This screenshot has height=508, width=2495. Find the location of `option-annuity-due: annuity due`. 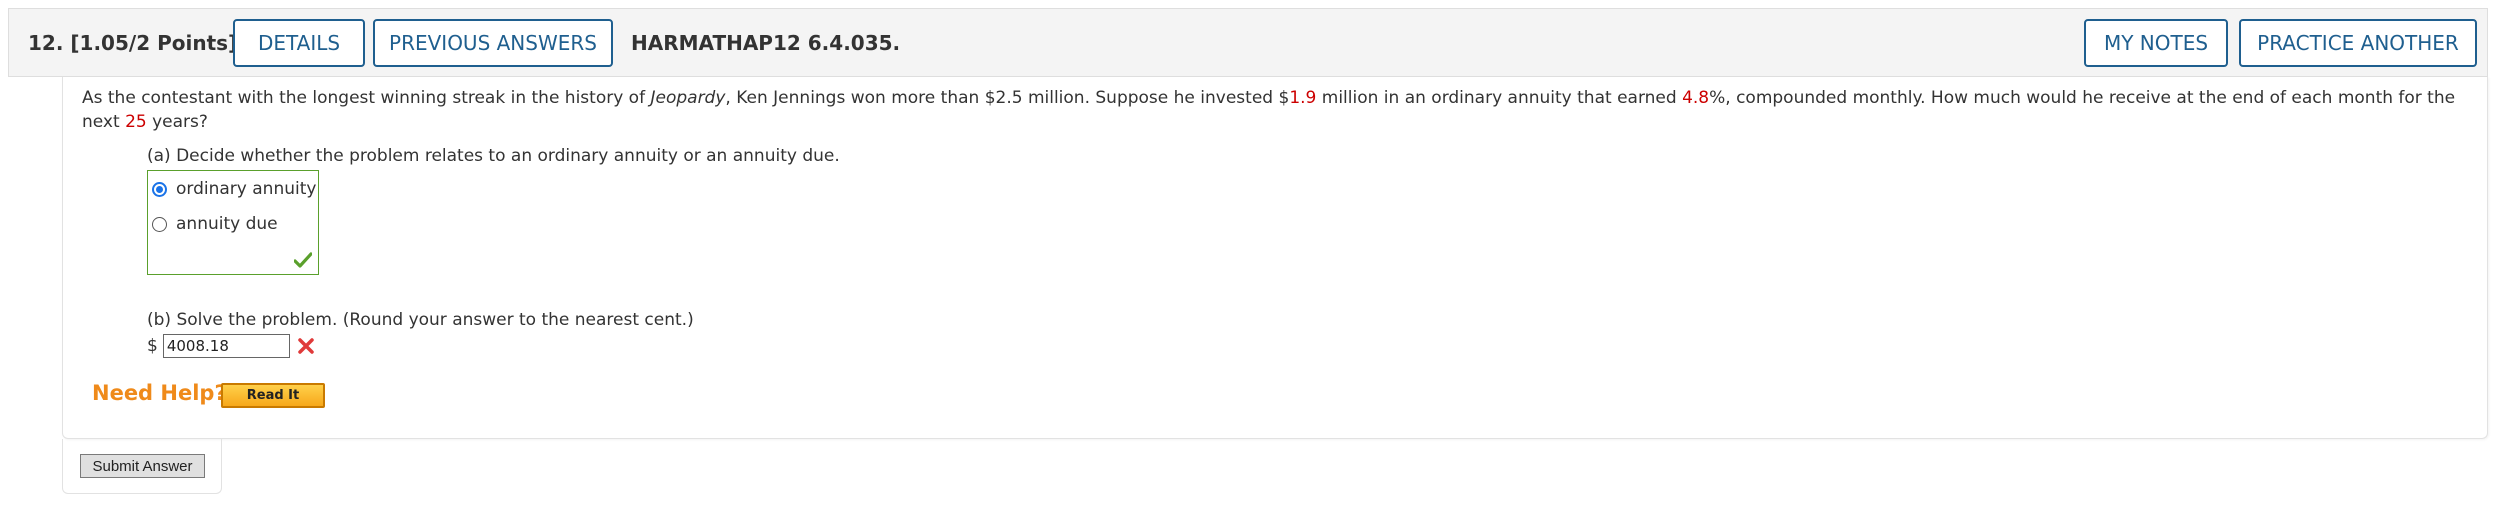

option-annuity-due: annuity due is located at coordinates (215, 224).